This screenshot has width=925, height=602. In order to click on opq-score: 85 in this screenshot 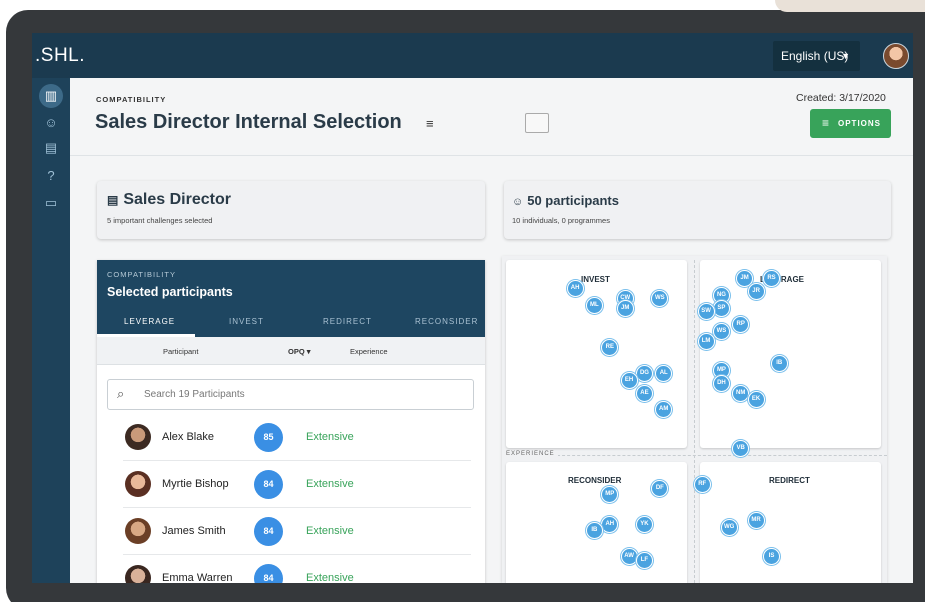, I will do `click(268, 437)`.